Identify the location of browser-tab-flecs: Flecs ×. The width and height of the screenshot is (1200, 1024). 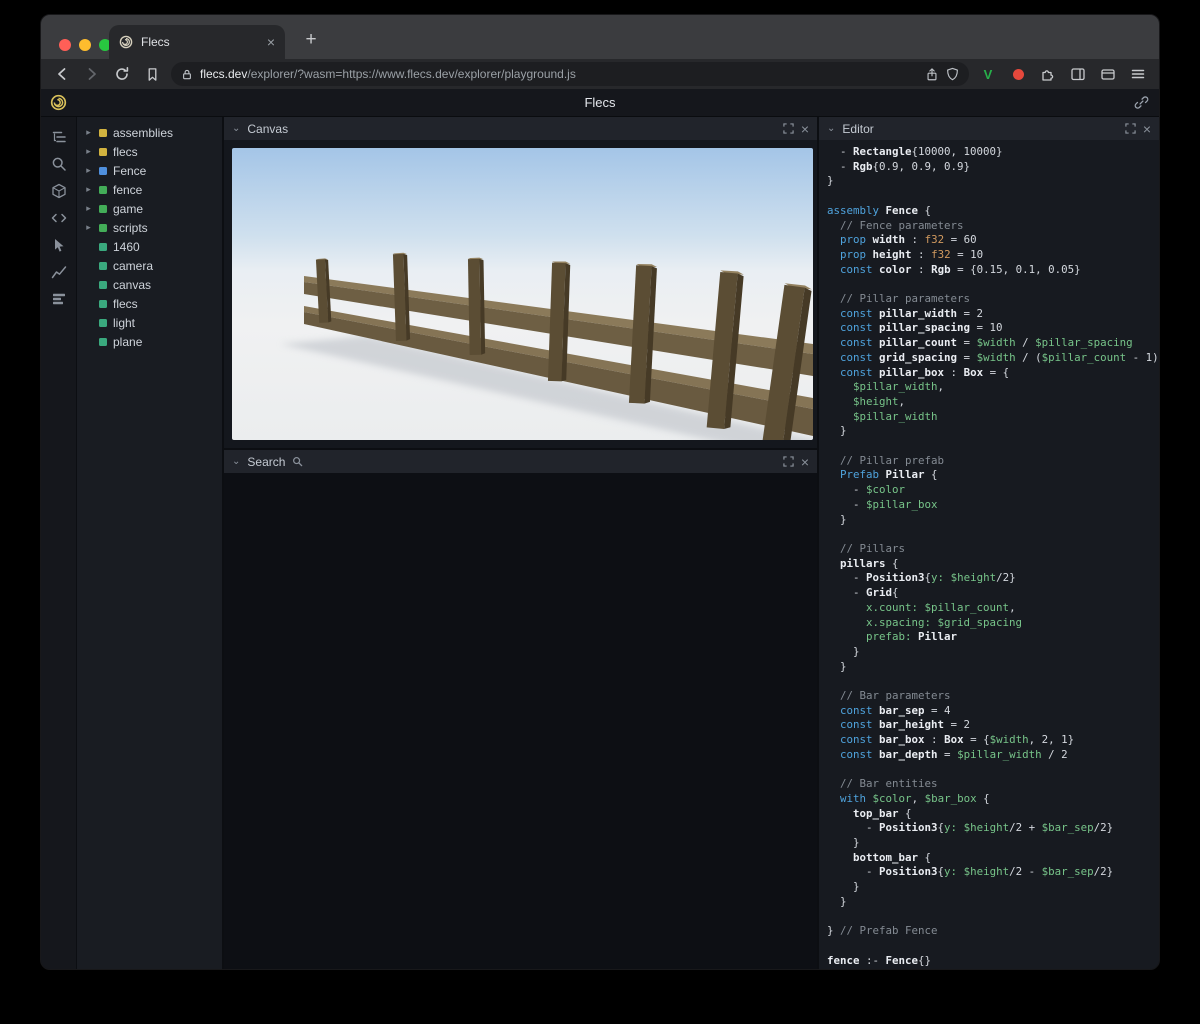
(197, 42).